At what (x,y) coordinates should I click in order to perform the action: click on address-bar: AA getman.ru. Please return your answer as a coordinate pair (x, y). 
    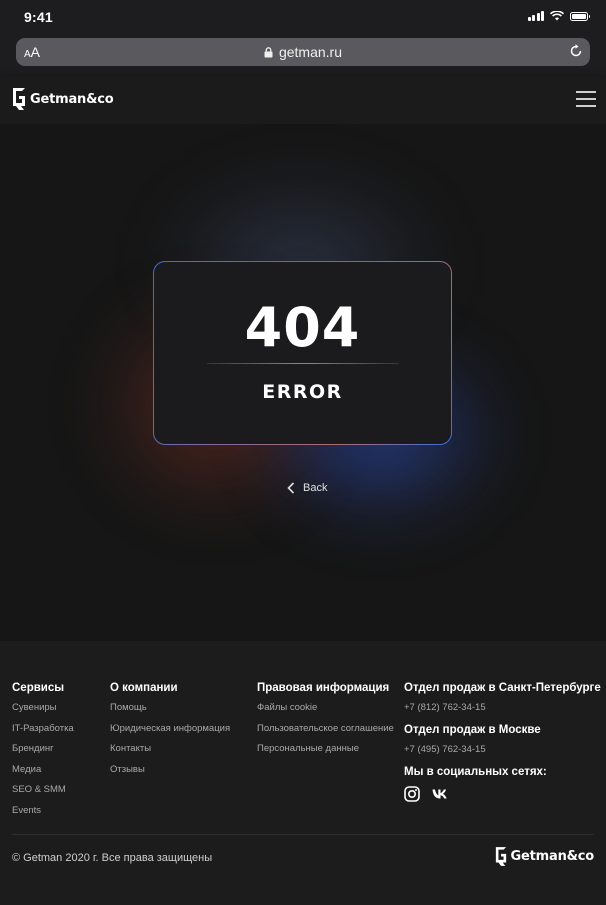
    Looking at the image, I should click on (303, 52).